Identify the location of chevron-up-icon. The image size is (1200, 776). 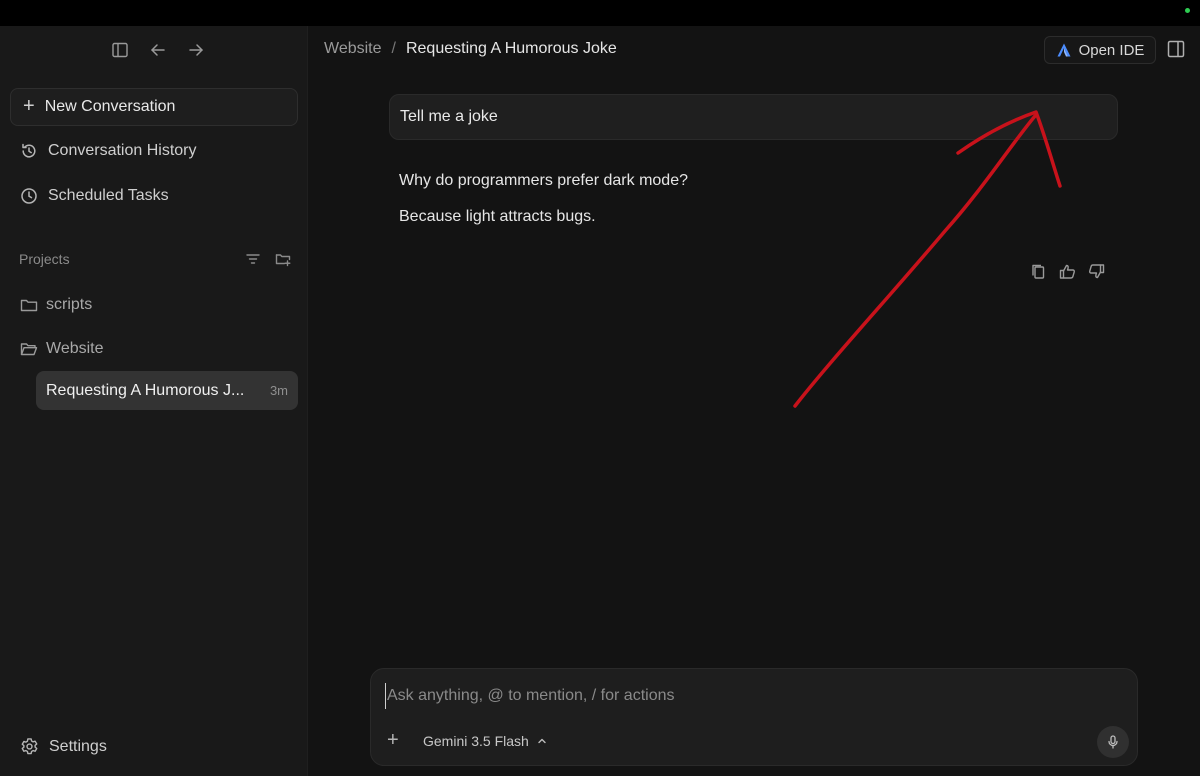
(542, 741).